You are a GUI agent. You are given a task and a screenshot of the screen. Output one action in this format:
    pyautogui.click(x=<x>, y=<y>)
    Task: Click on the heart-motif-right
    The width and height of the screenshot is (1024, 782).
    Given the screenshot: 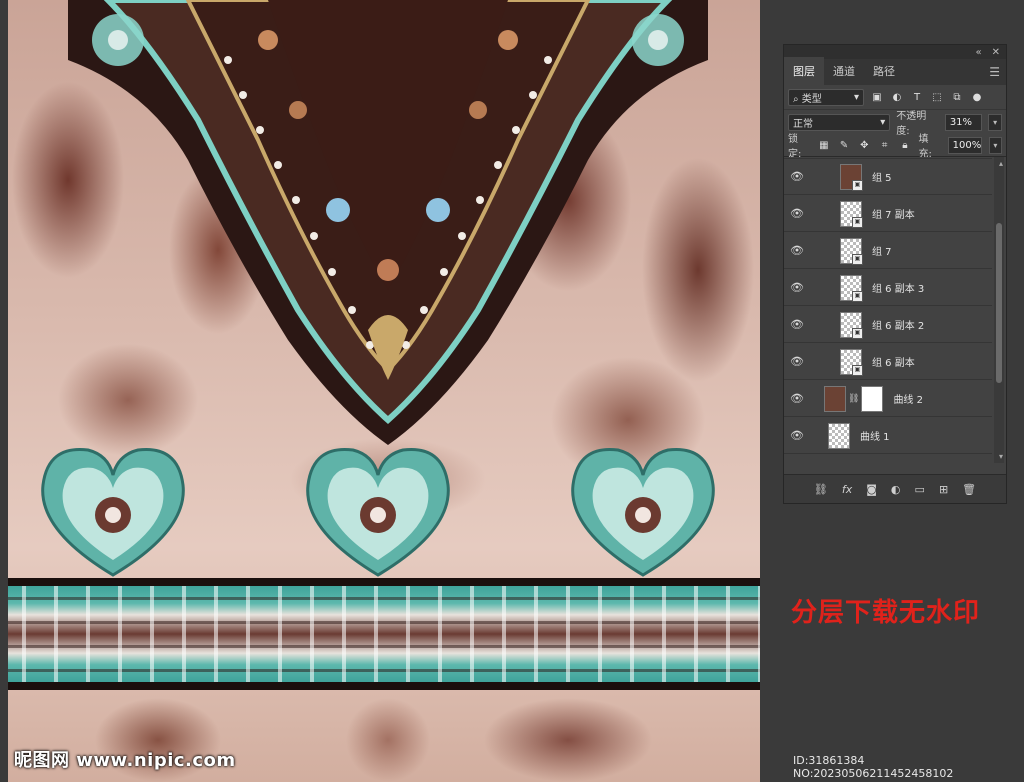 What is the action you would take?
    pyautogui.click(x=643, y=512)
    